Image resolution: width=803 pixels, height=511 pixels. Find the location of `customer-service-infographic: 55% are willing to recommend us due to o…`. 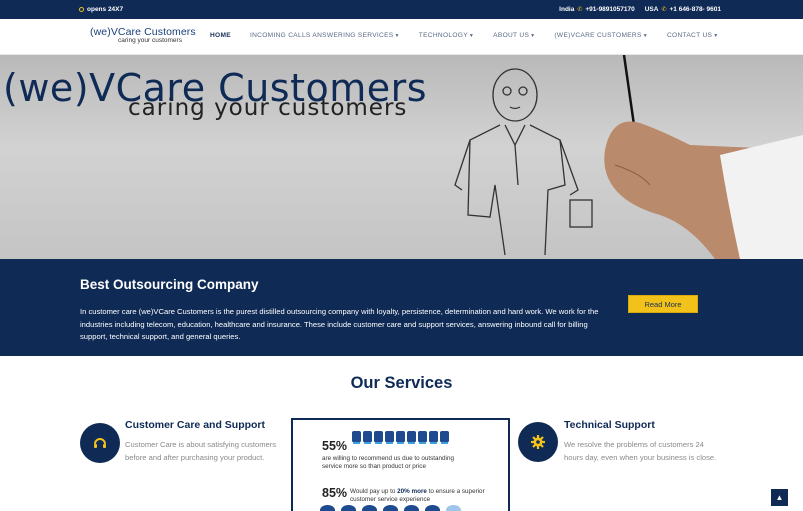

customer-service-infographic: 55% are willing to recommend us due to o… is located at coordinates (400, 464).